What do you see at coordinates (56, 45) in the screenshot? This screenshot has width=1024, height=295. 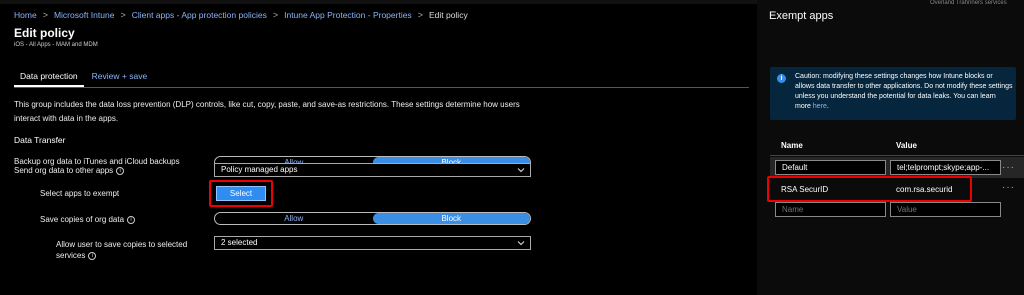 I see `page-subtitle: iOS - All Apps - MAM and MDM` at bounding box center [56, 45].